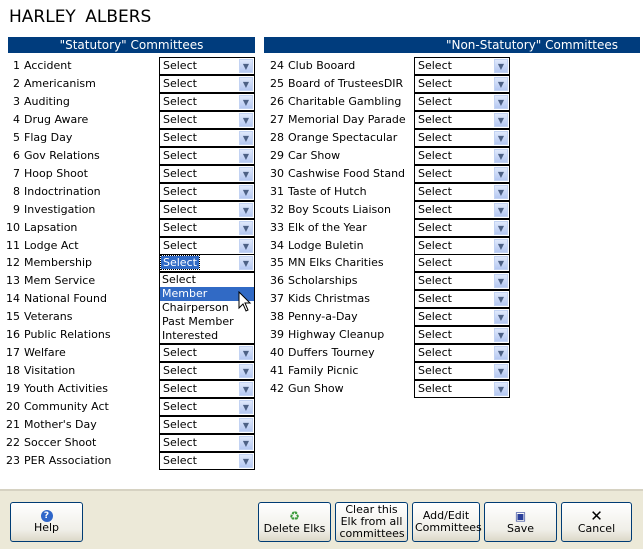 The height and width of the screenshot is (549, 643). I want to click on committee-row: 34 Lodge Buletin Select ▼, so click(394, 245).